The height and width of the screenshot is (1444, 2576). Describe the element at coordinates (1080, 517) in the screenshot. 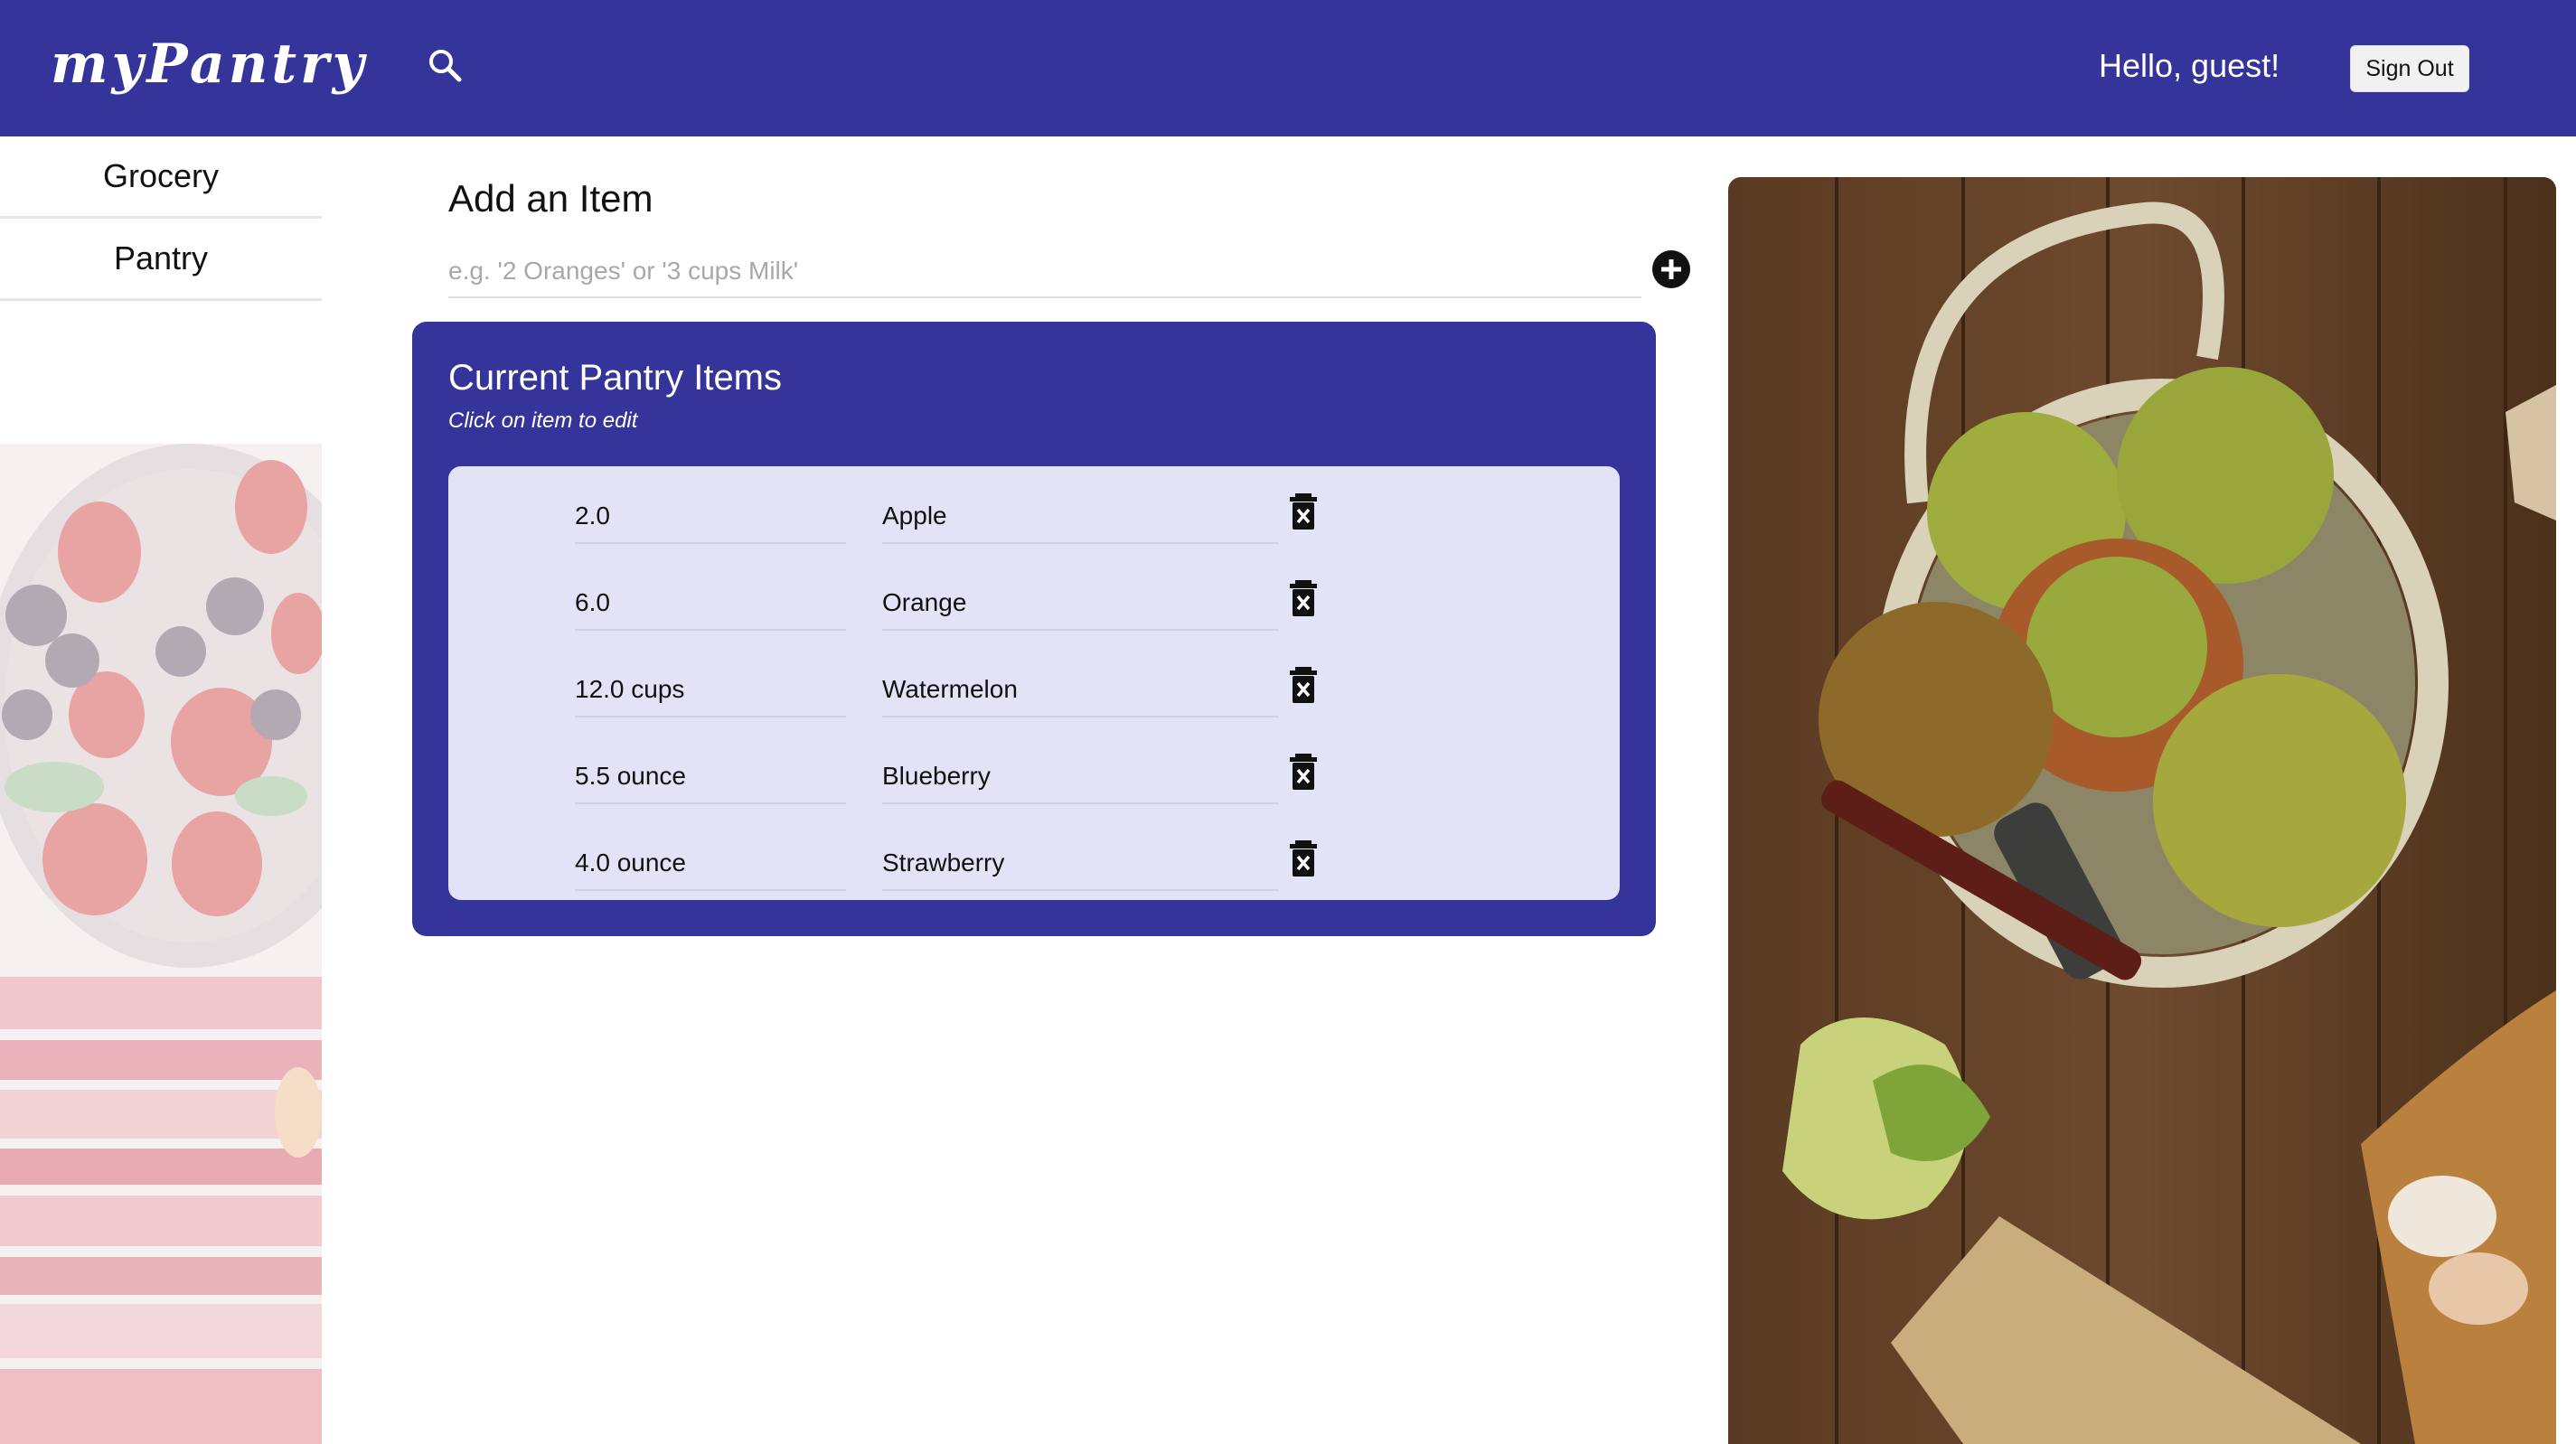

I see `item-name-field: Apple` at that location.